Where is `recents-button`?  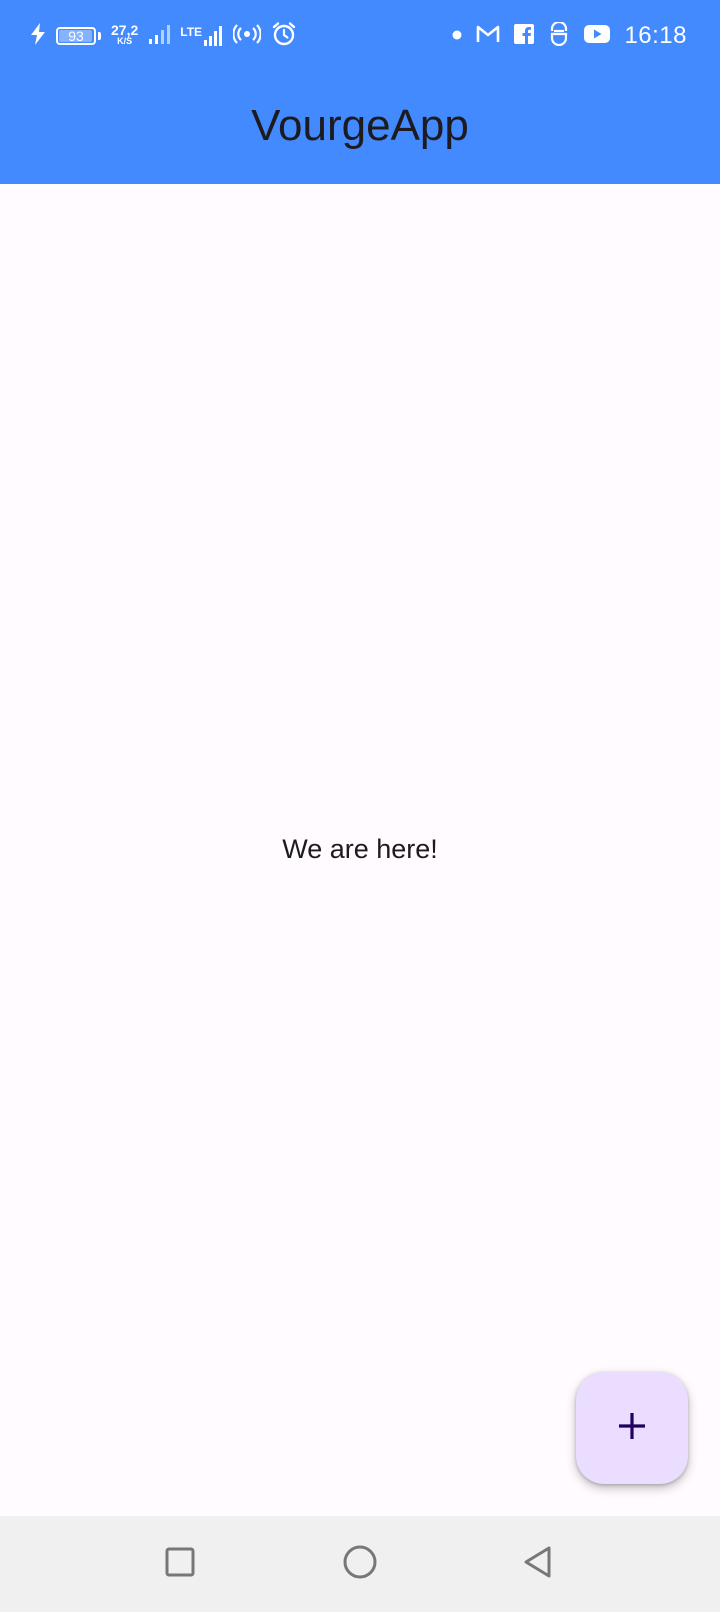
recents-button is located at coordinates (180, 1564).